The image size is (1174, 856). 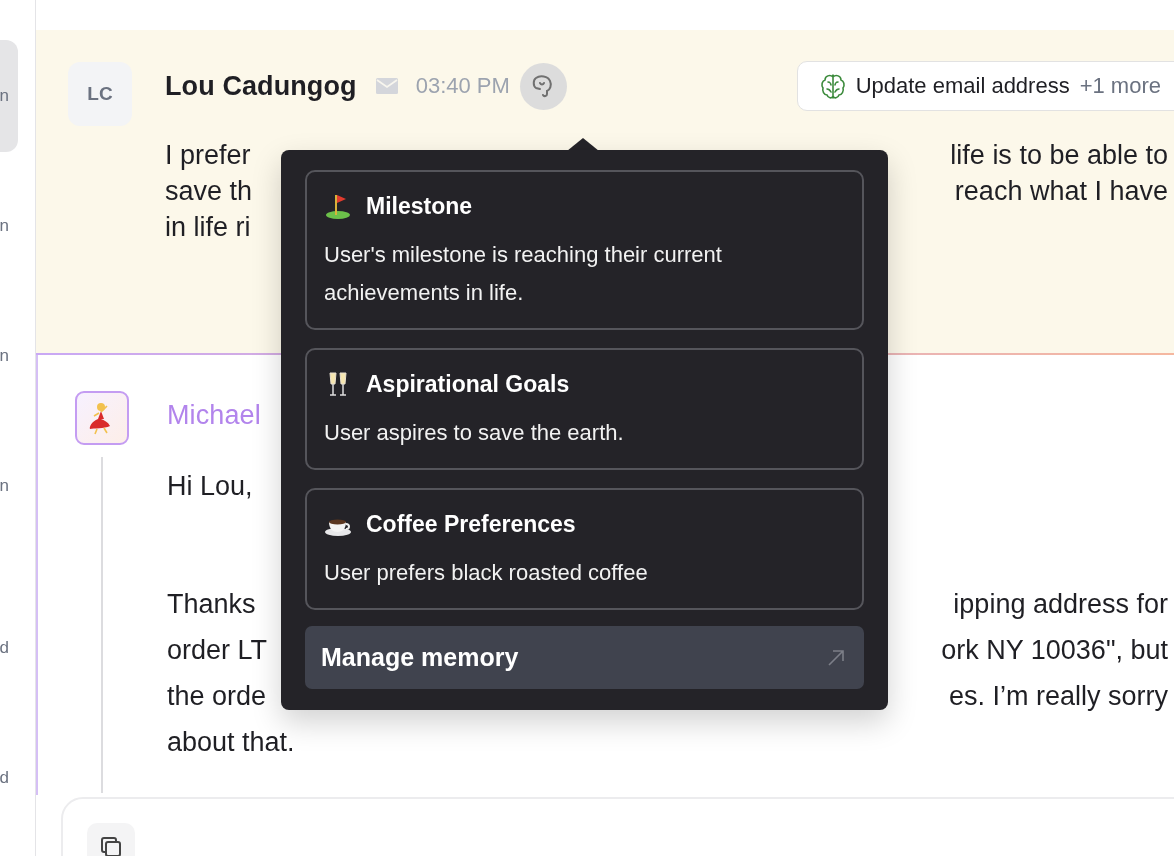 I want to click on card-title: Aspirational Goals, so click(x=468, y=384).